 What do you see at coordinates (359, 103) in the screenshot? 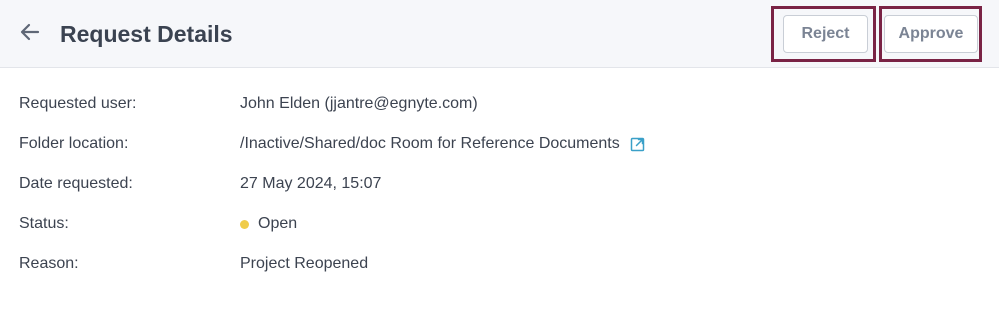
I see `requested-user-value: John Elden (jjantre@egnyte.com)` at bounding box center [359, 103].